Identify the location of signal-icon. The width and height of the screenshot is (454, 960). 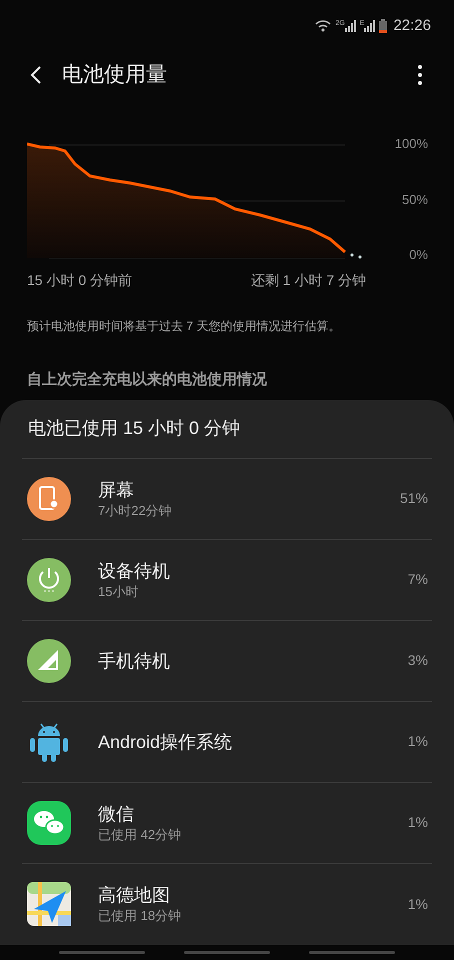
(49, 661).